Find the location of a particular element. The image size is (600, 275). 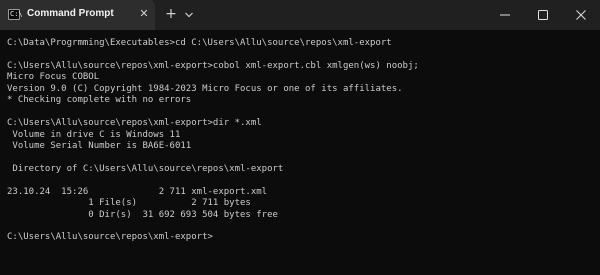

close-tab-icon: ✕ is located at coordinates (144, 14).